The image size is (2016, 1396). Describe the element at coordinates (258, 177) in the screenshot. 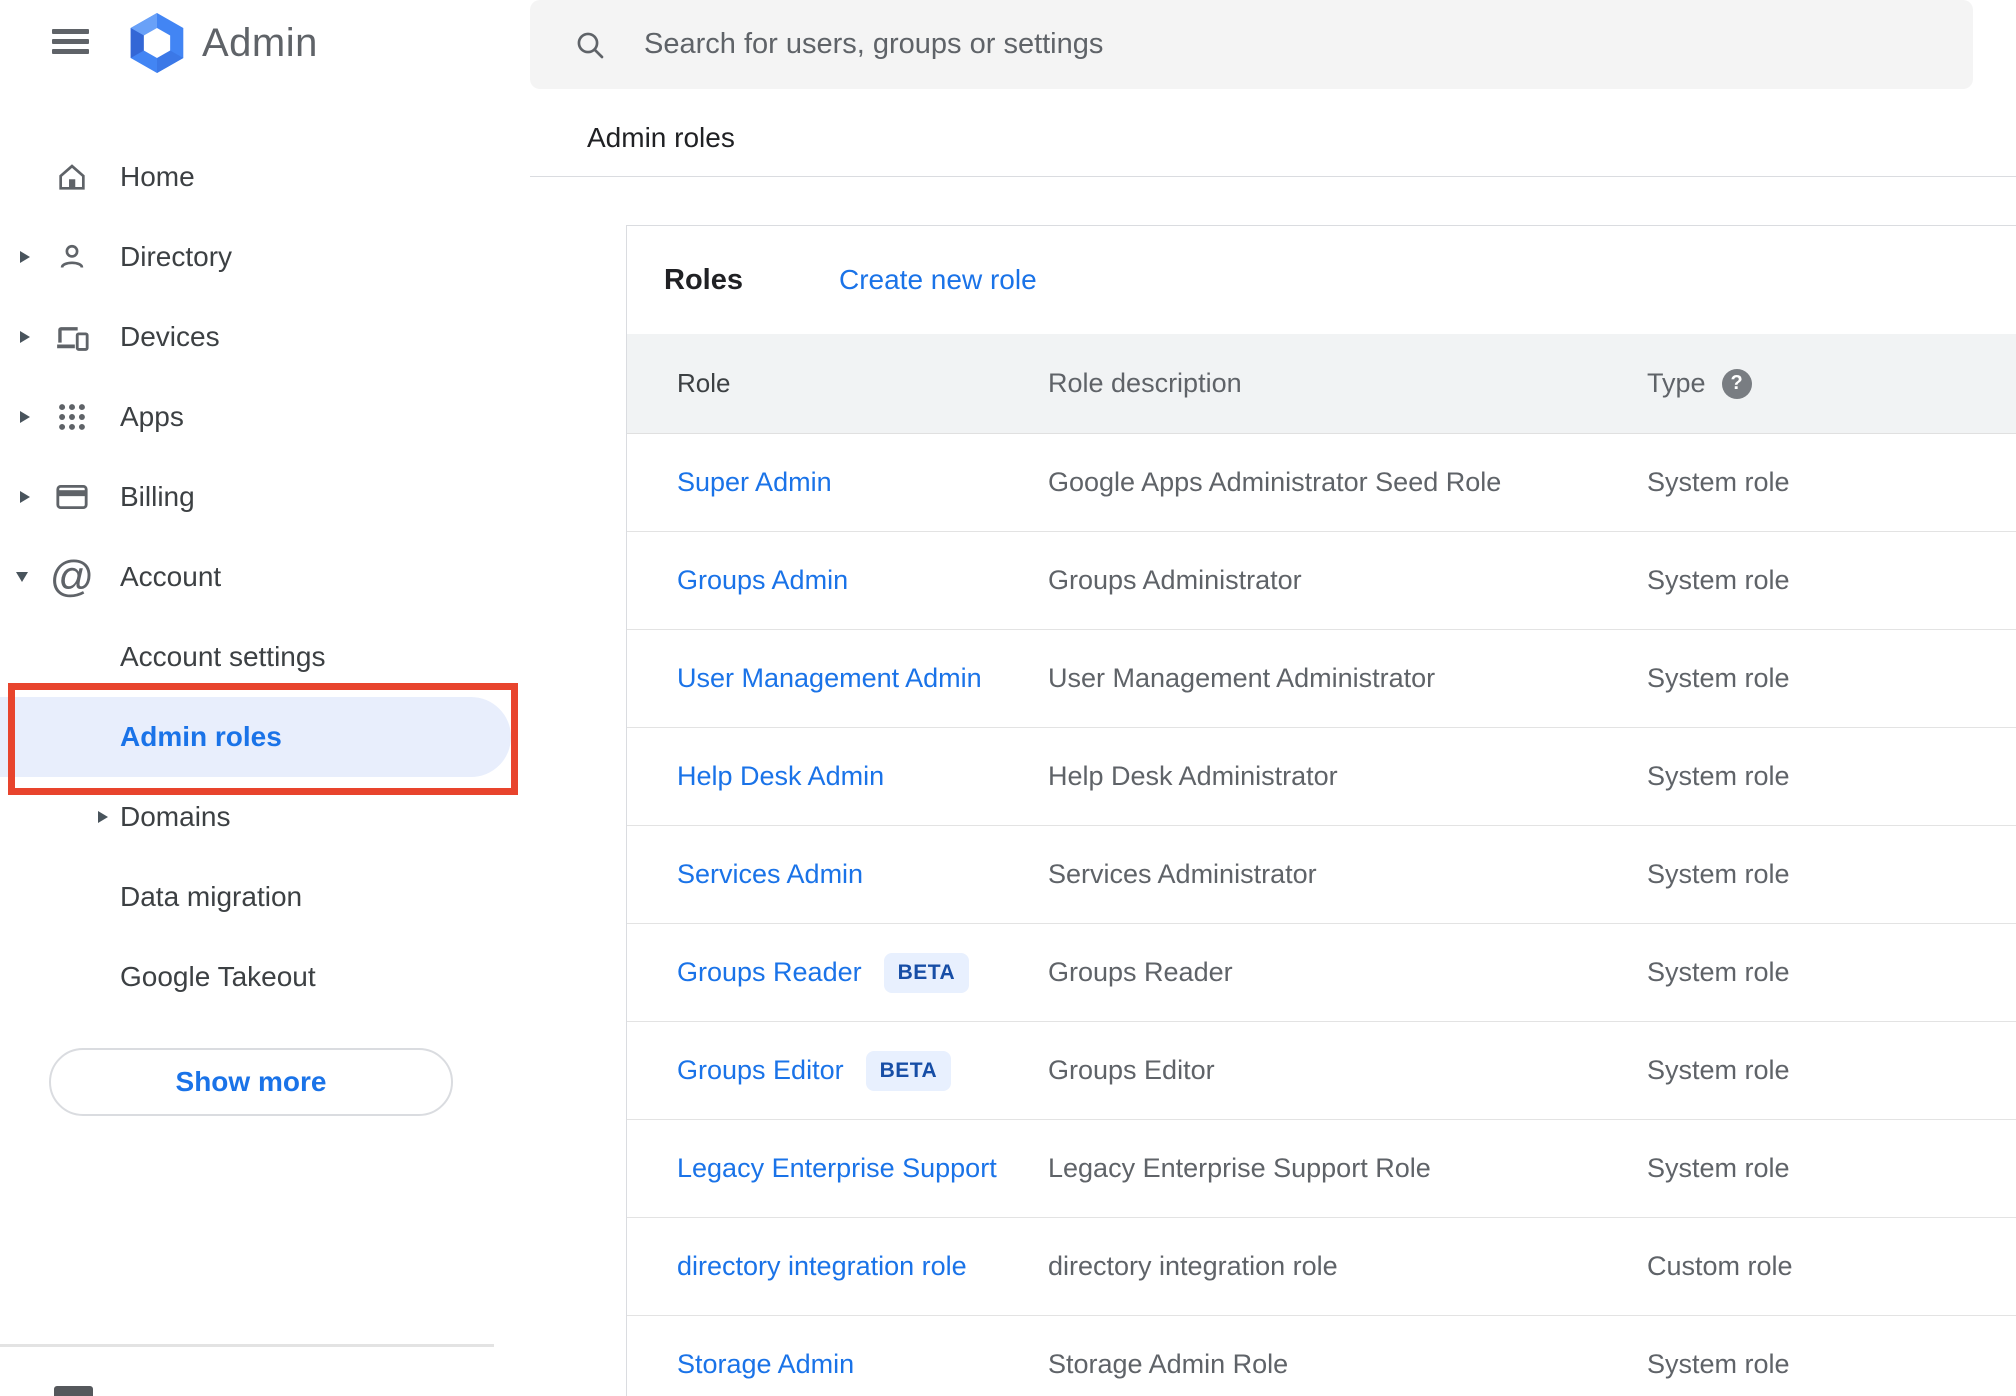

I see `sidebar-item-home: Home` at that location.